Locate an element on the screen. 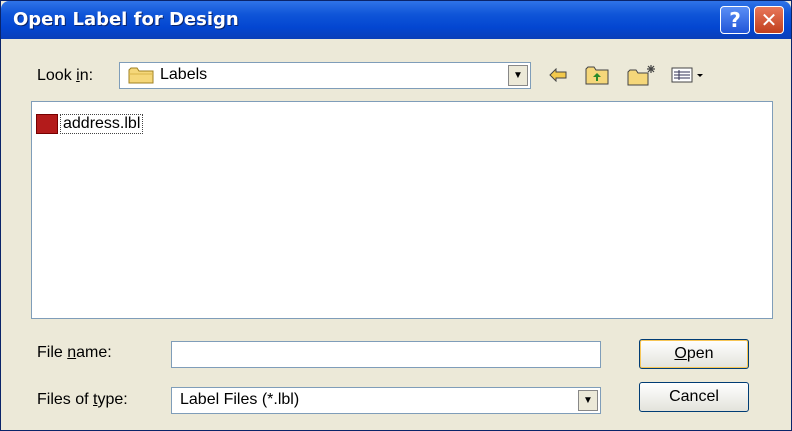 This screenshot has width=792, height=431. close-icon: ✕ is located at coordinates (769, 20).